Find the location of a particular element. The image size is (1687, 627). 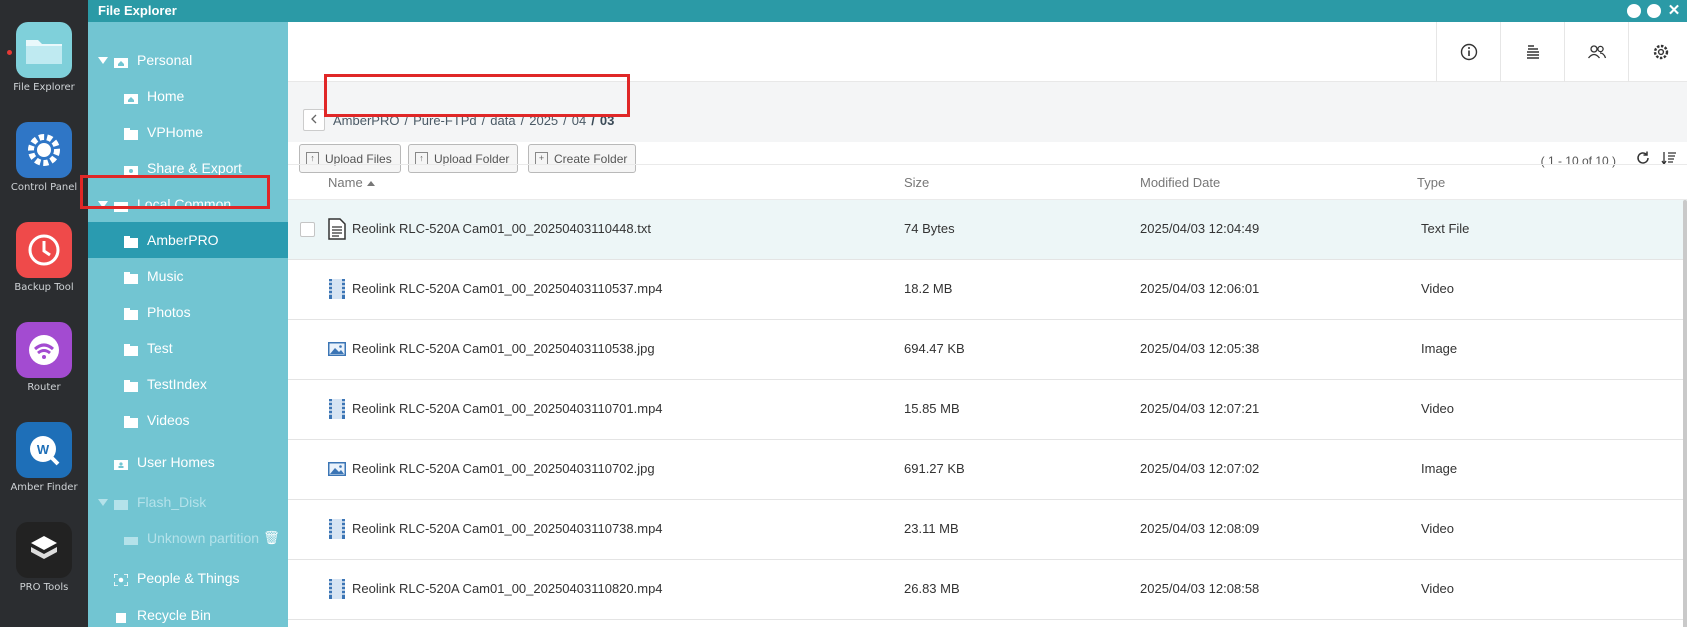

dock-app-router: Router is located at coordinates (44, 357).